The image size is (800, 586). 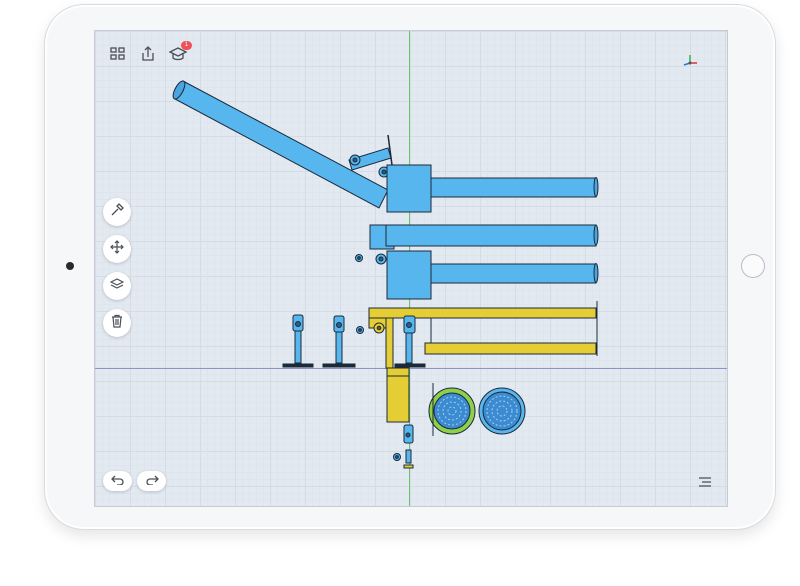 I want to click on trash-icon, so click(x=117, y=323).